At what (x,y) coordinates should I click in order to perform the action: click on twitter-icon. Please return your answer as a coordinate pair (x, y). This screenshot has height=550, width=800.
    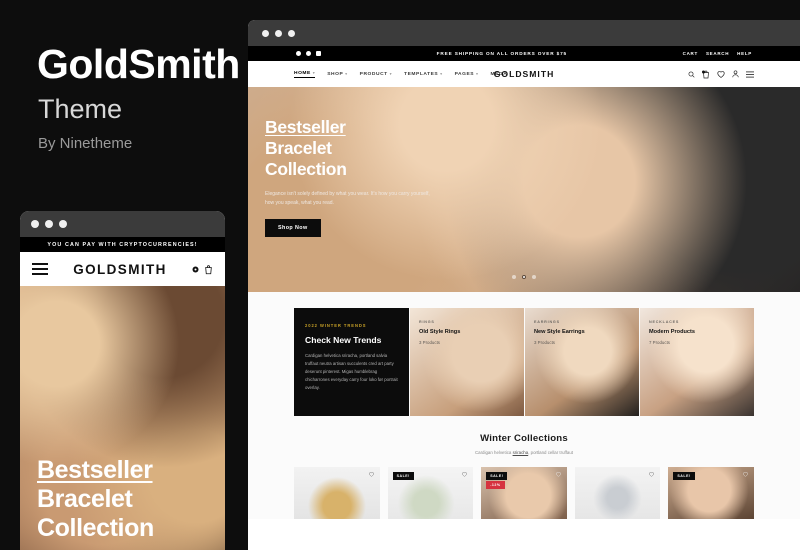
    Looking at the image, I should click on (308, 53).